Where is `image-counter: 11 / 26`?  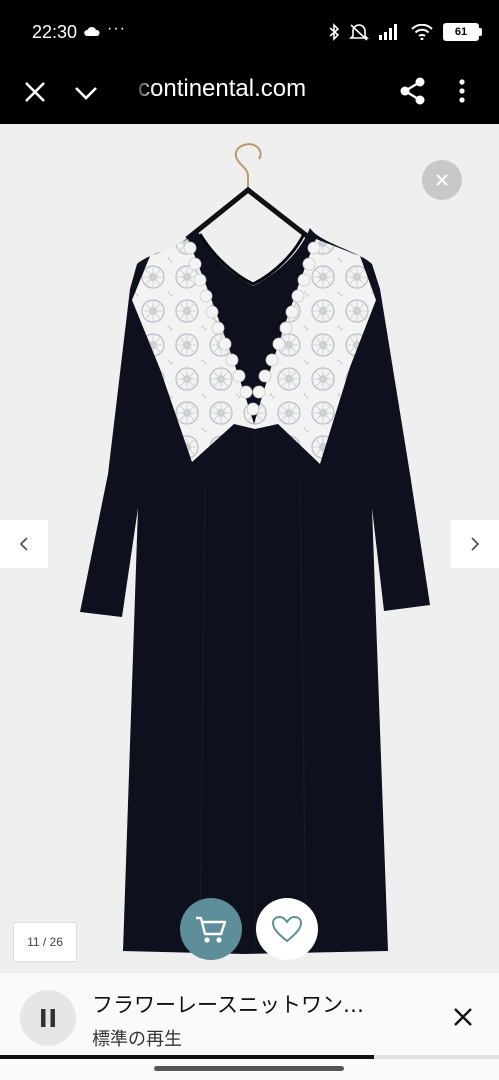
image-counter: 11 / 26 is located at coordinates (45, 942).